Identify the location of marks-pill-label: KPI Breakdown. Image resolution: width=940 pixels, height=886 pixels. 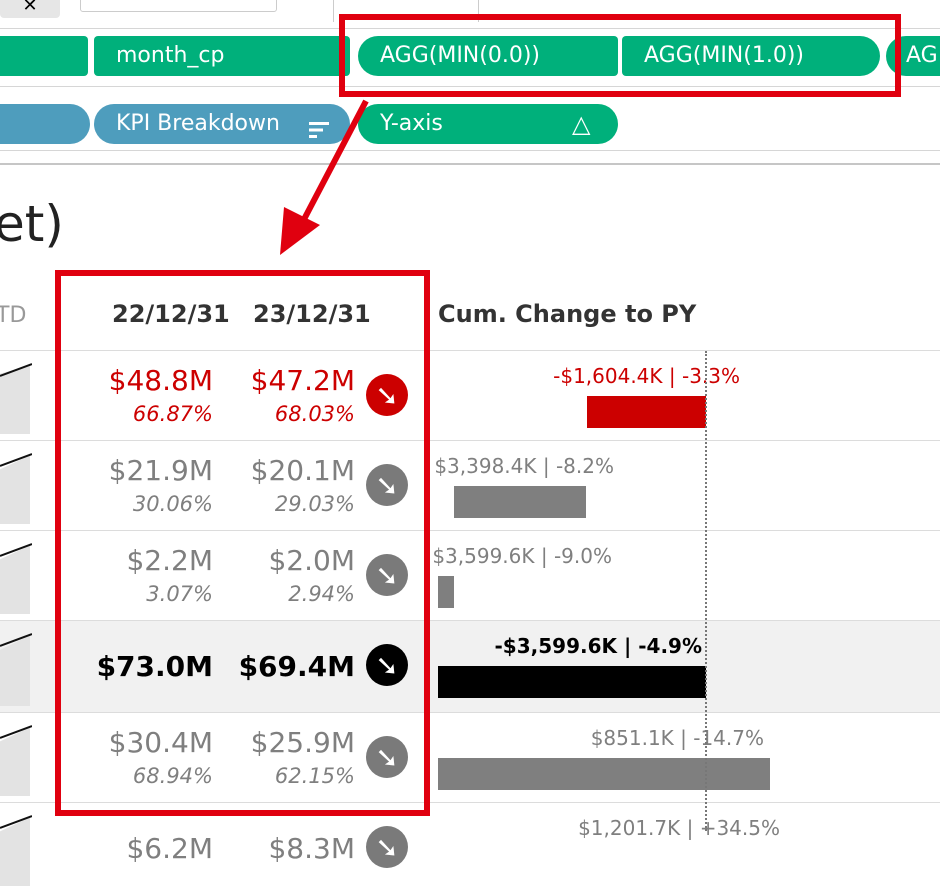
(198, 123).